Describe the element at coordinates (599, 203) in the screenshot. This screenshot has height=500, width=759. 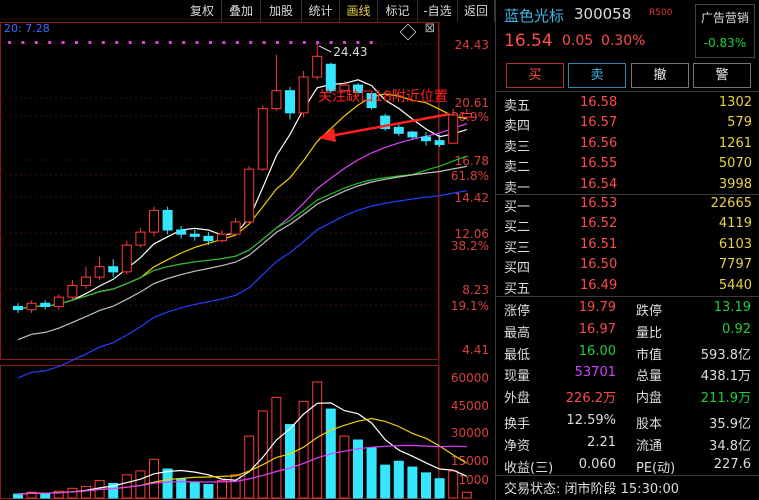
I see `level-price: 16.53` at that location.